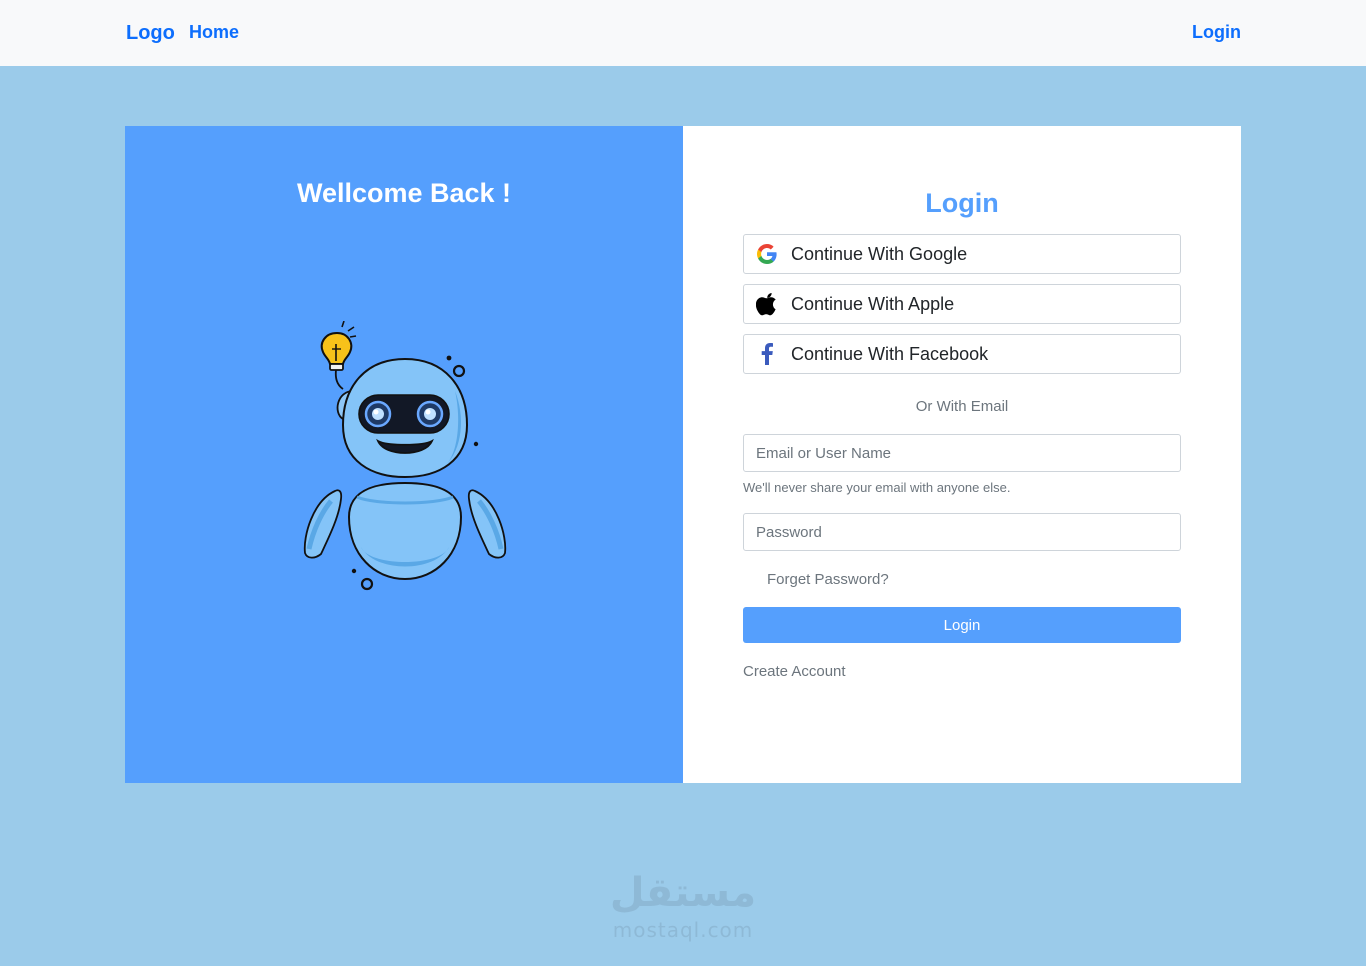 This screenshot has width=1366, height=966. Describe the element at coordinates (150, 33) in the screenshot. I see `nav-logo: Logo` at that location.